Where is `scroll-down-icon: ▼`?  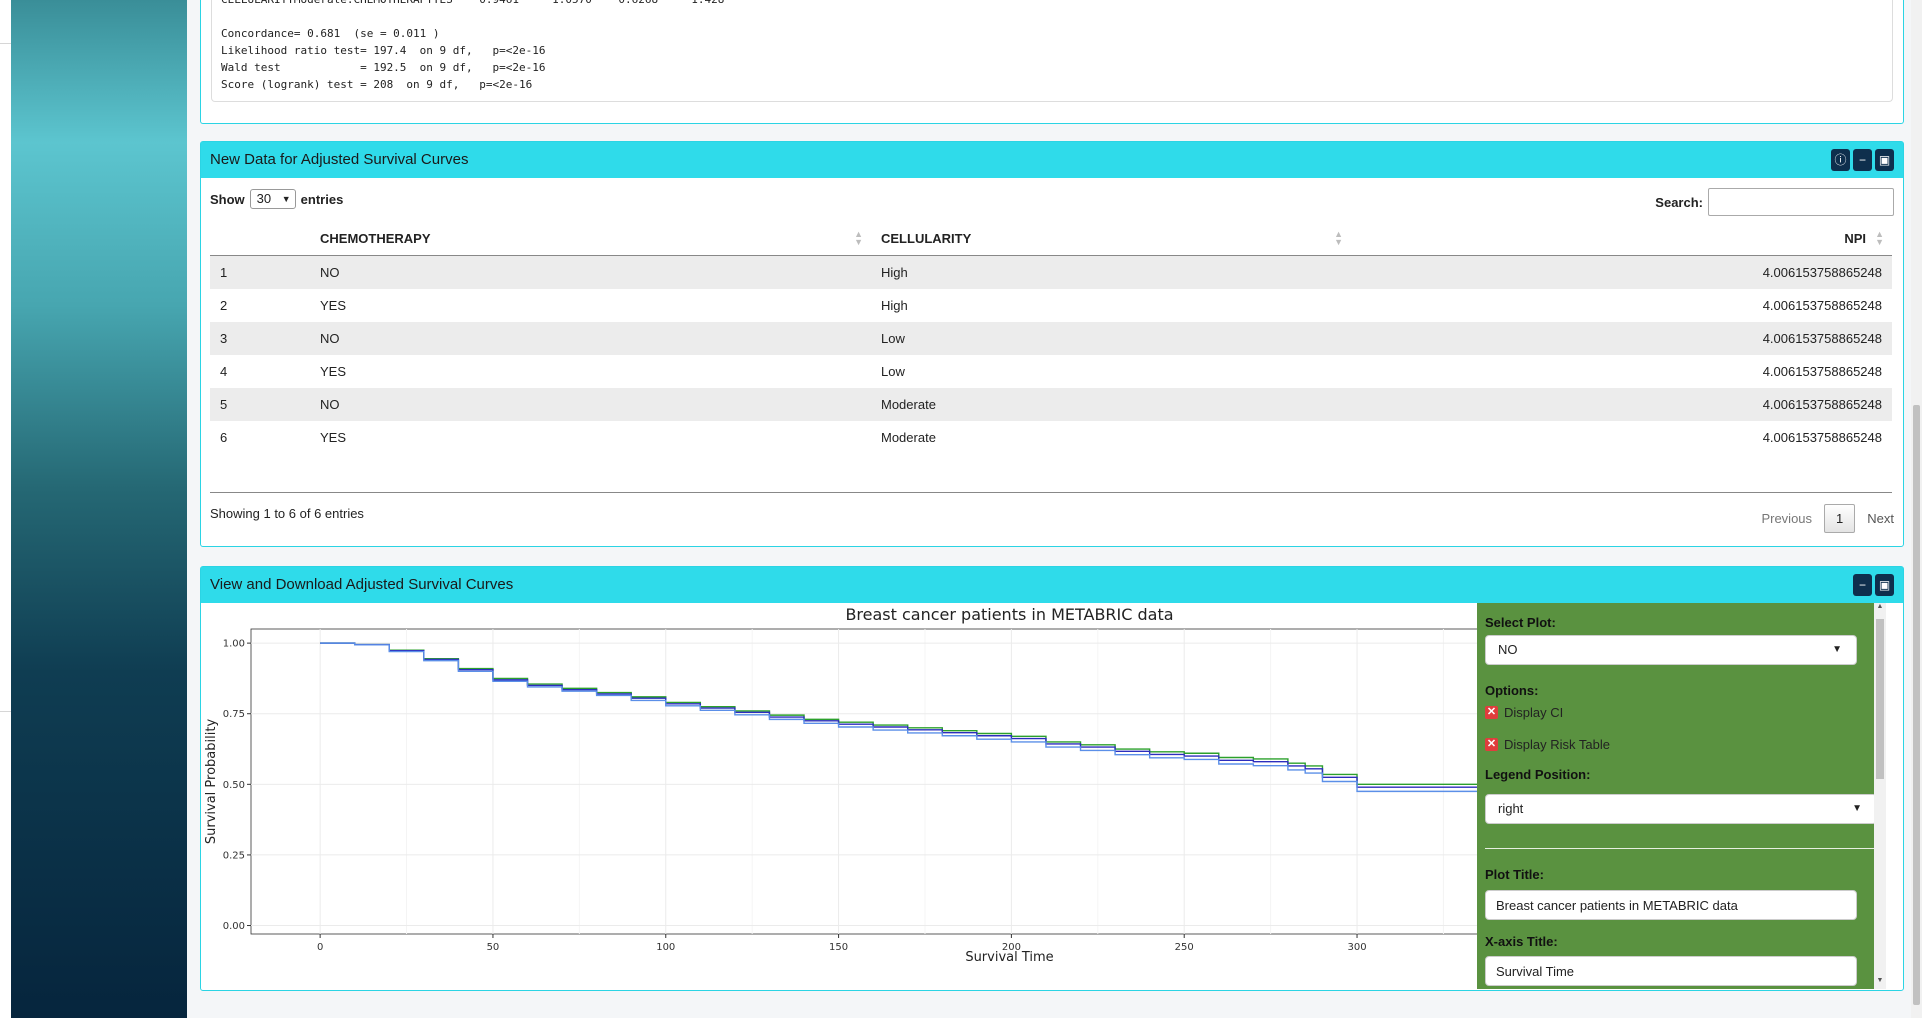
scroll-down-icon: ▼ is located at coordinates (1880, 983).